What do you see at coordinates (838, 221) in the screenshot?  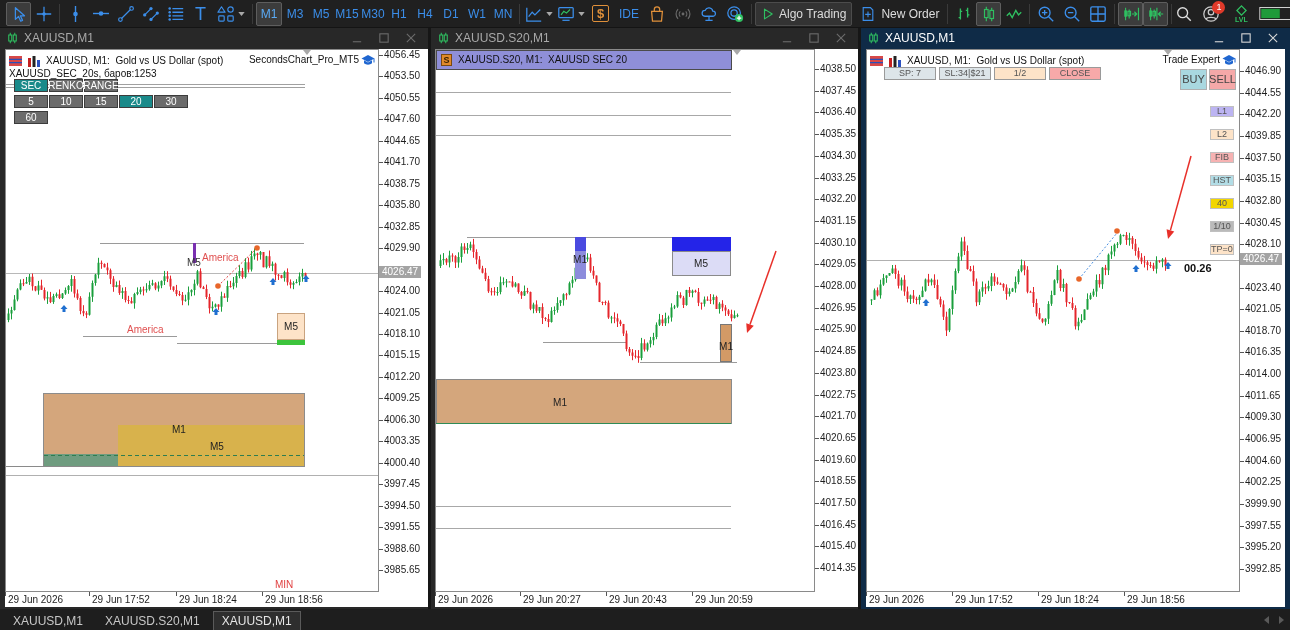 I see `price-label: 4031.15` at bounding box center [838, 221].